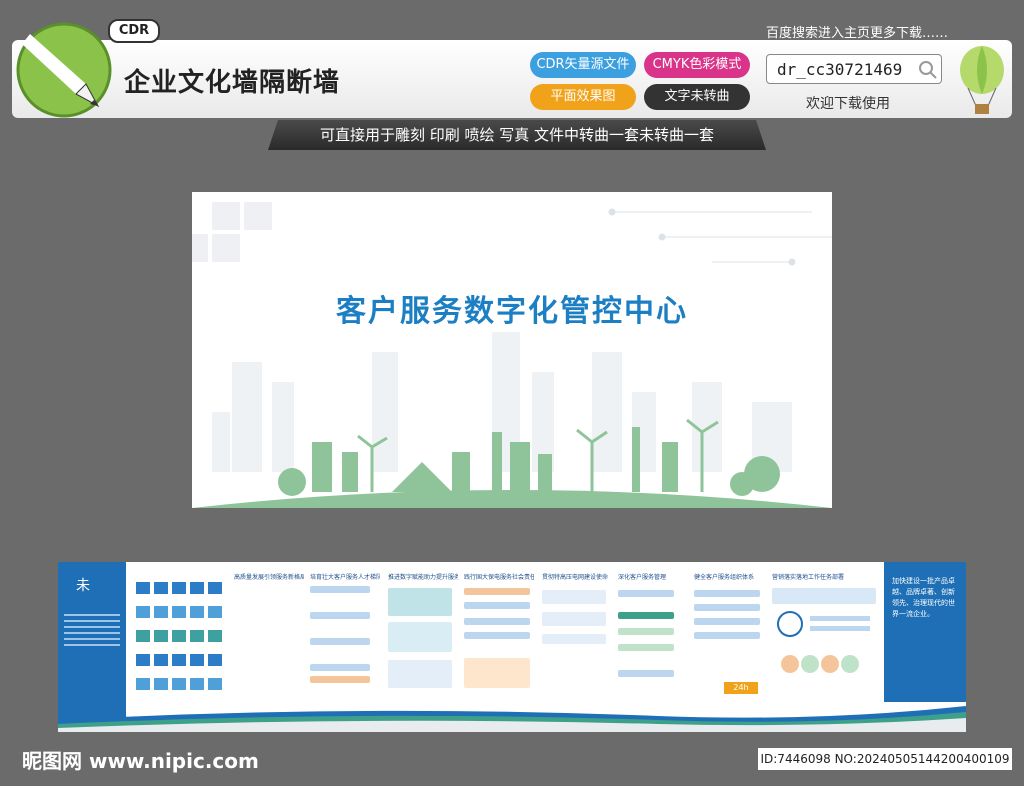  I want to click on strip-right-text: 加快建设一批产品卓越、品牌卓著、创新领先、治理现代的世界一流企业。, so click(923, 597).